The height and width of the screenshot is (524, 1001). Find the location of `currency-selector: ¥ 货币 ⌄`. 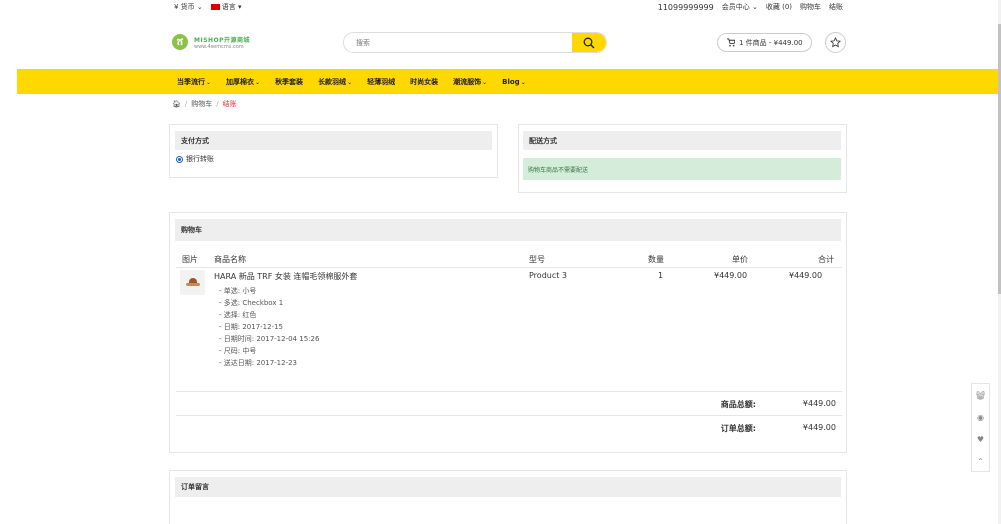

currency-selector: ¥ 货币 ⌄ is located at coordinates (188, 7).